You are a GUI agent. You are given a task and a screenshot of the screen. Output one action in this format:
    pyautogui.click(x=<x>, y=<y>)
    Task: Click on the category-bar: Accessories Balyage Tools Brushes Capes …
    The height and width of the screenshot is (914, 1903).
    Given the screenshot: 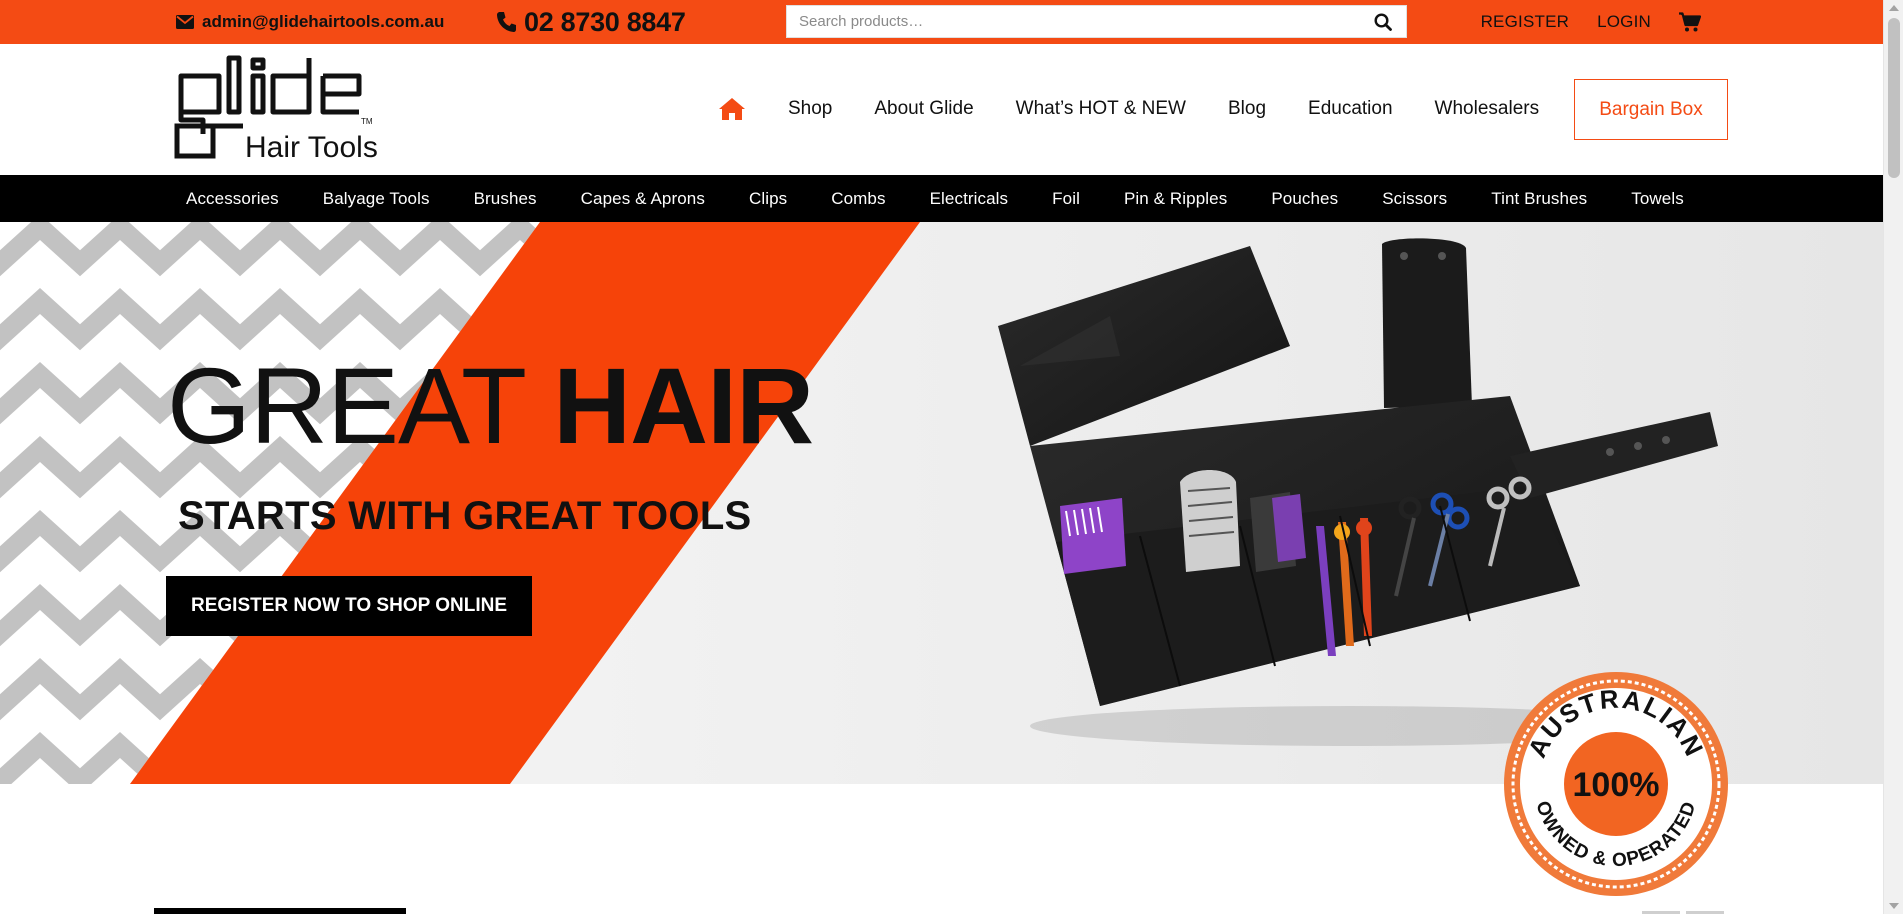 What is the action you would take?
    pyautogui.click(x=941, y=198)
    